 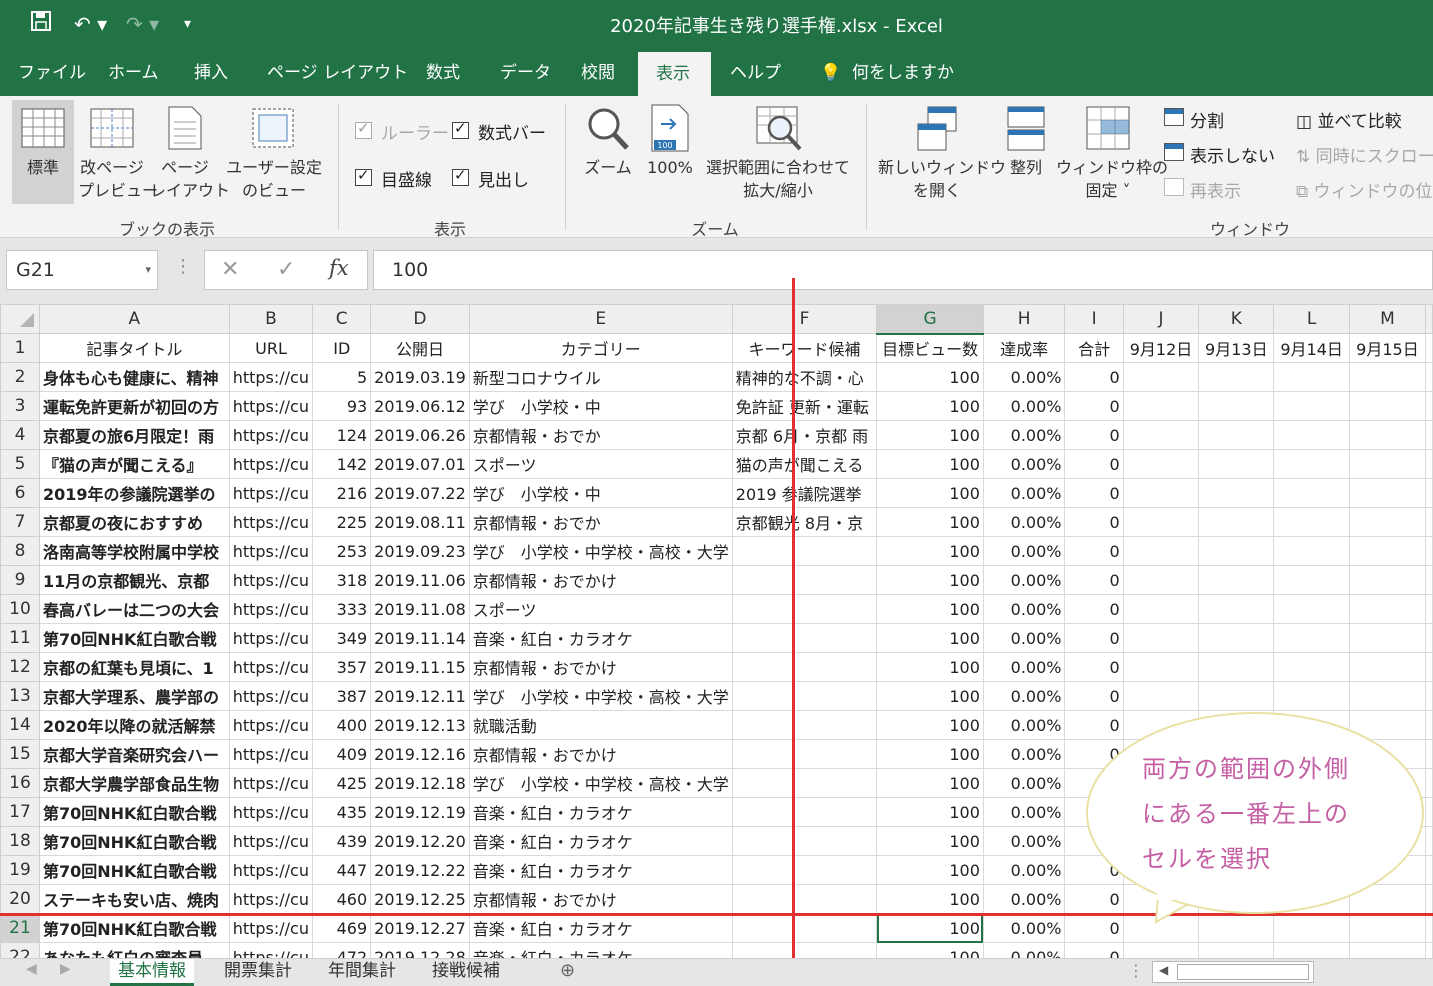 What do you see at coordinates (20, 522) in the screenshot?
I see `row-number: 7` at bounding box center [20, 522].